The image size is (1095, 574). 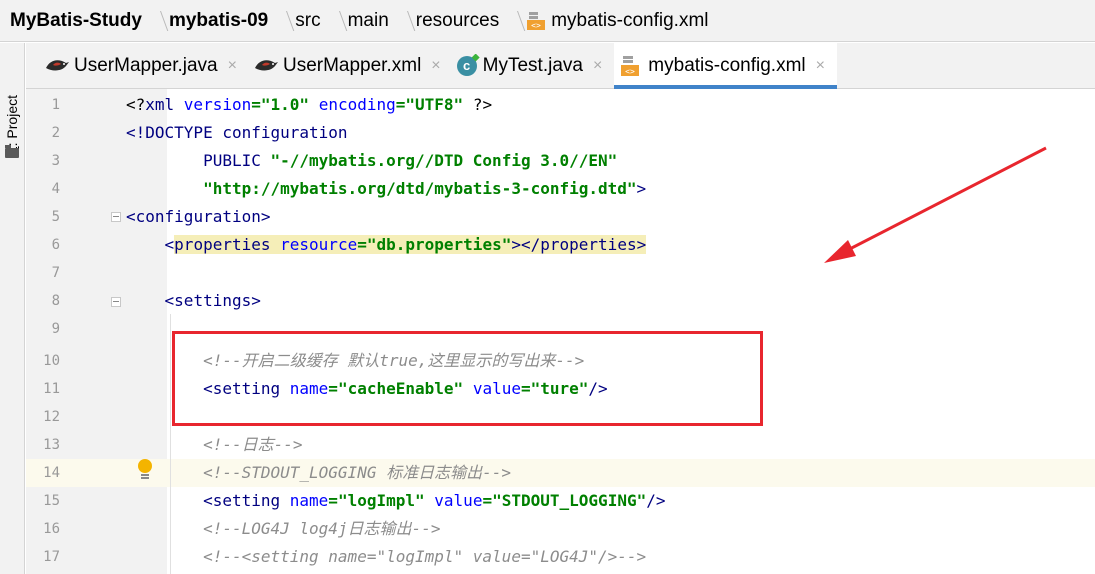 What do you see at coordinates (55, 133) in the screenshot?
I see `line-number: 2` at bounding box center [55, 133].